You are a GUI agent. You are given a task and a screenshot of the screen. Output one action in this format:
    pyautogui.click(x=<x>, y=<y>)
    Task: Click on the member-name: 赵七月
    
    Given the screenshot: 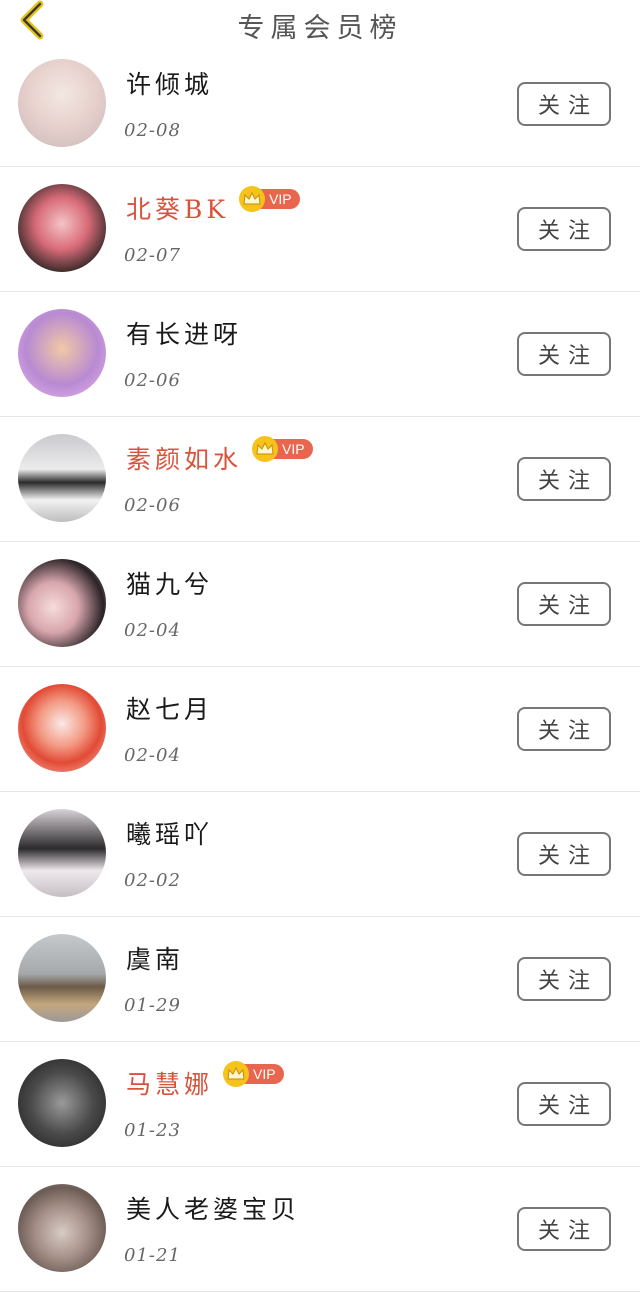 What is the action you would take?
    pyautogui.click(x=169, y=708)
    